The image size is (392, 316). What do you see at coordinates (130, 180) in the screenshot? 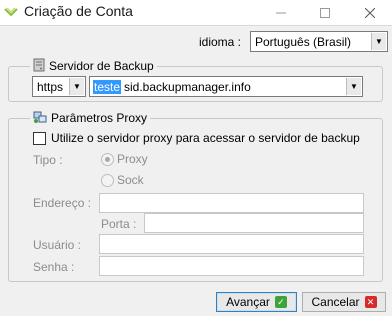
I see `proxy-type-sock-label: Sock` at bounding box center [130, 180].